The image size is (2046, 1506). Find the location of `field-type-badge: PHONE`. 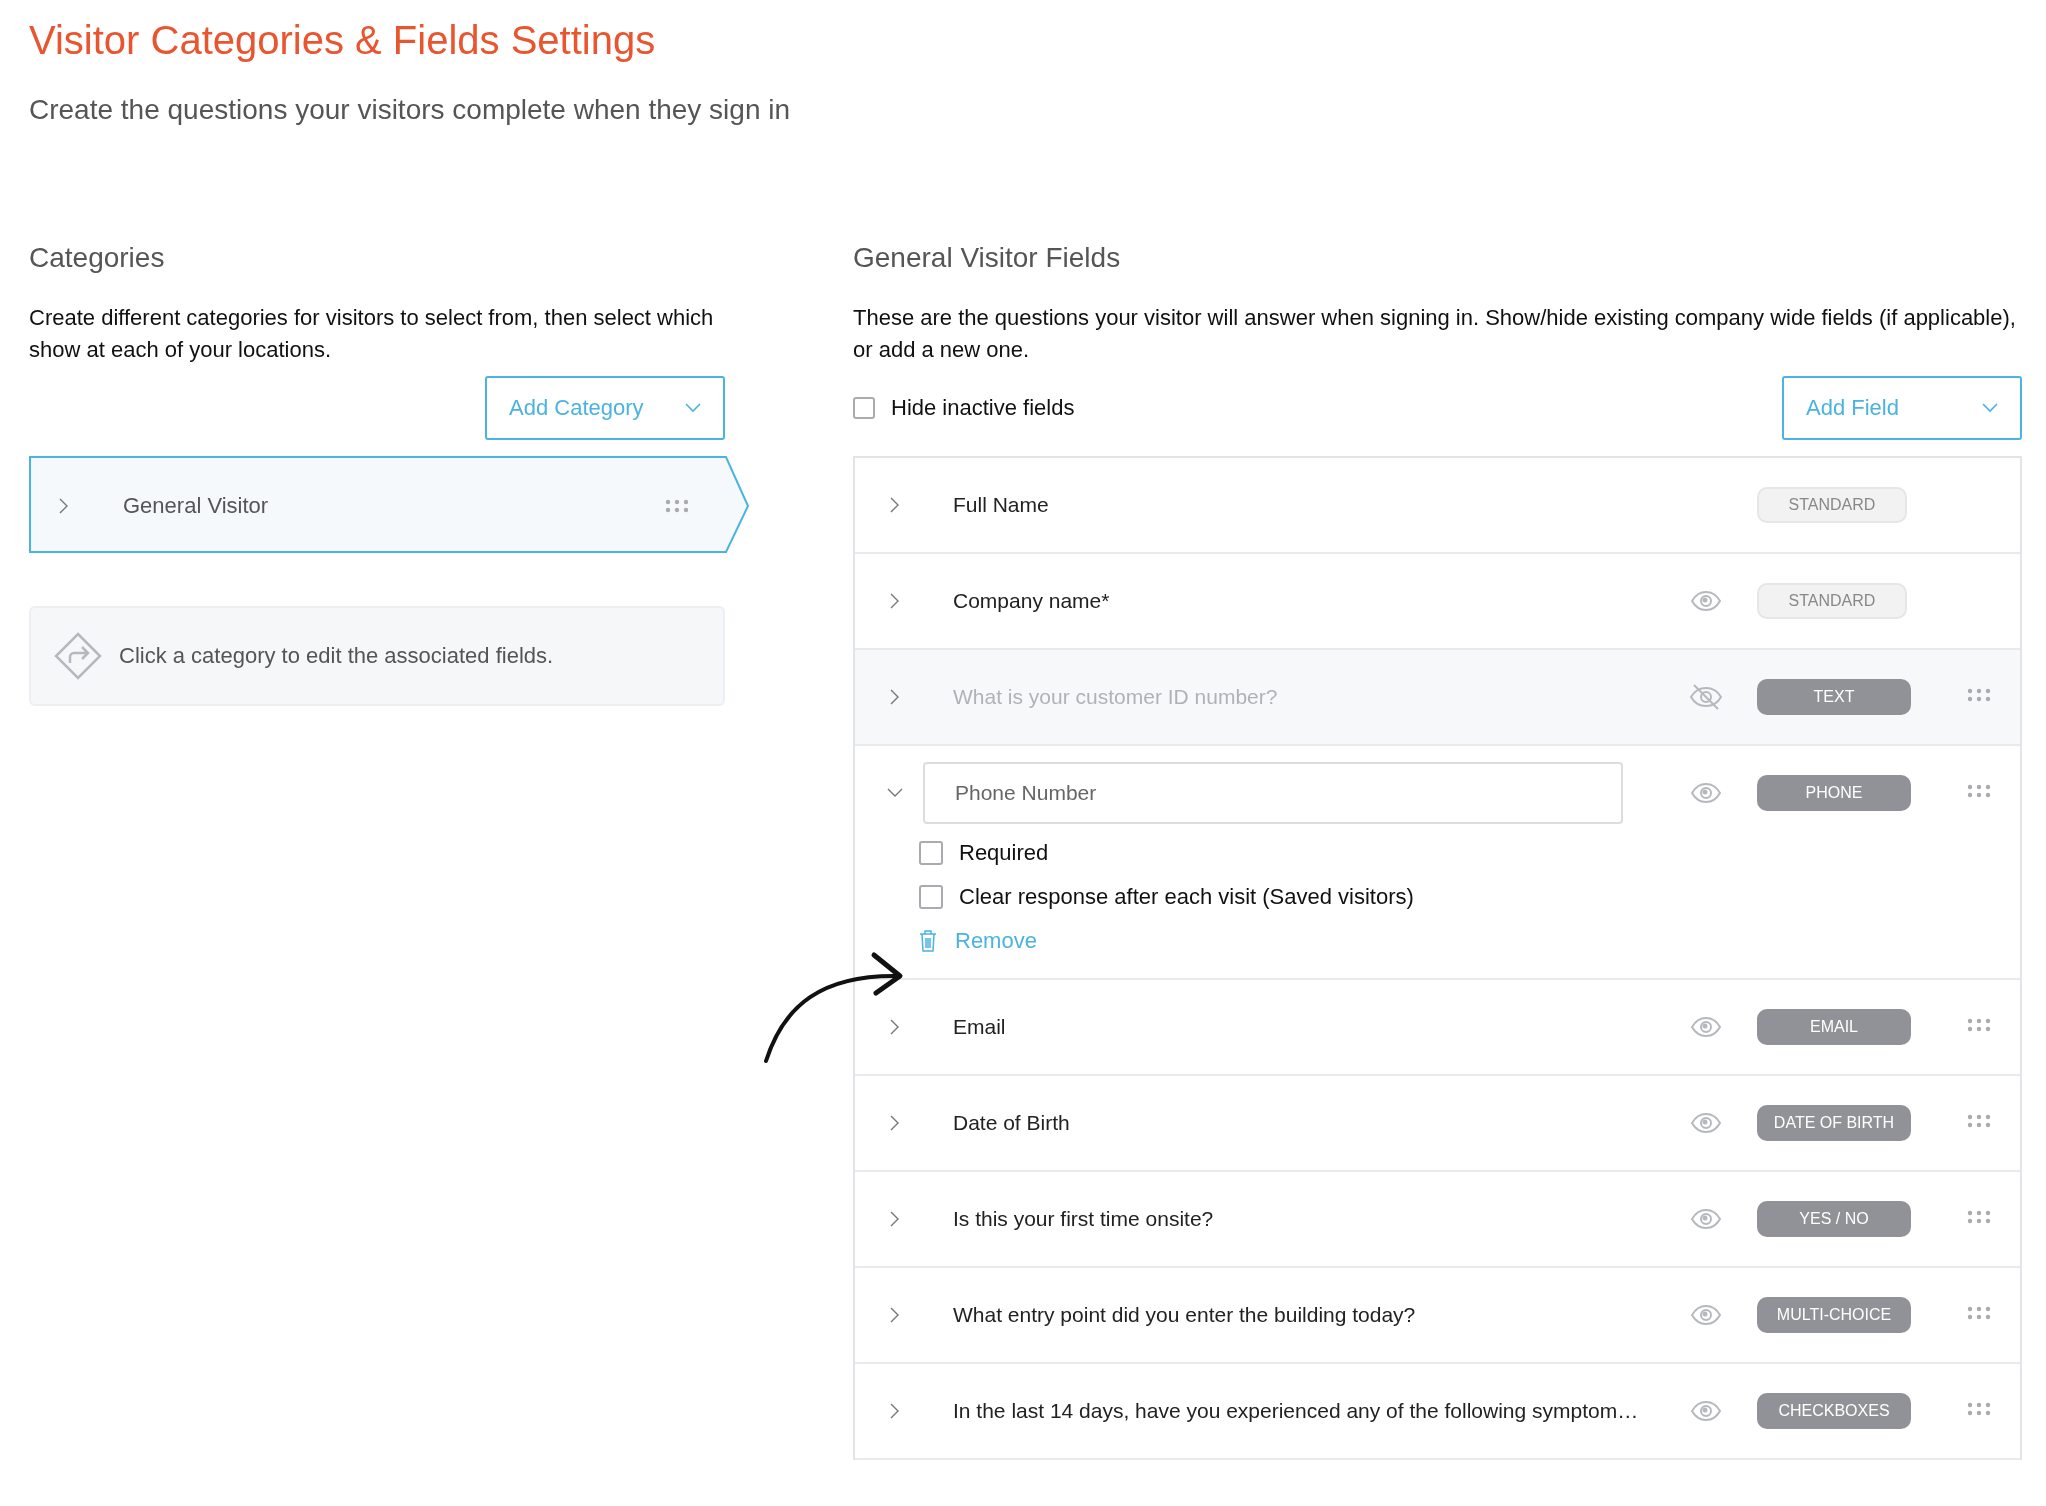

field-type-badge: PHONE is located at coordinates (1834, 793).